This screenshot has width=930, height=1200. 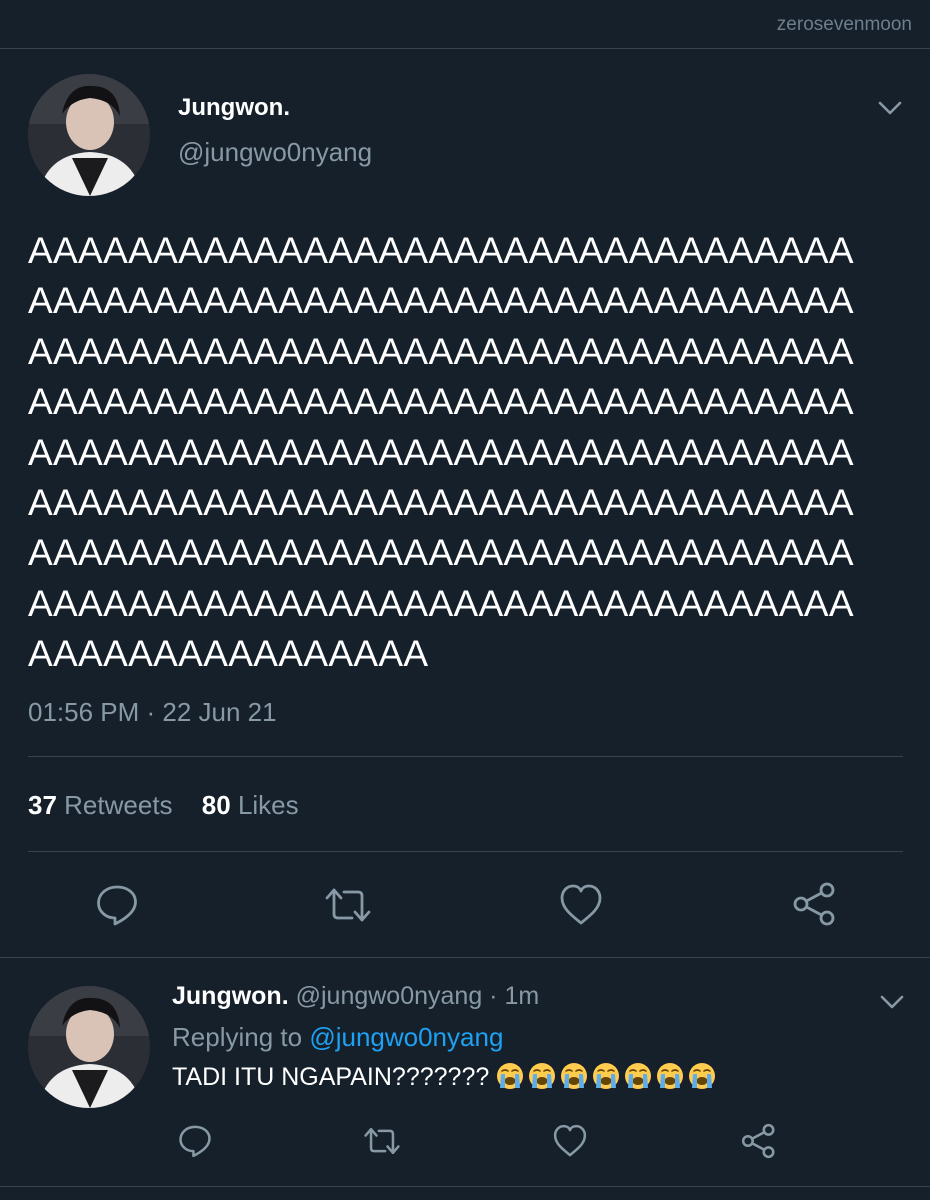 What do you see at coordinates (418, 996) in the screenshot?
I see `reply-handle-time: @jungwo0nyang · 1m` at bounding box center [418, 996].